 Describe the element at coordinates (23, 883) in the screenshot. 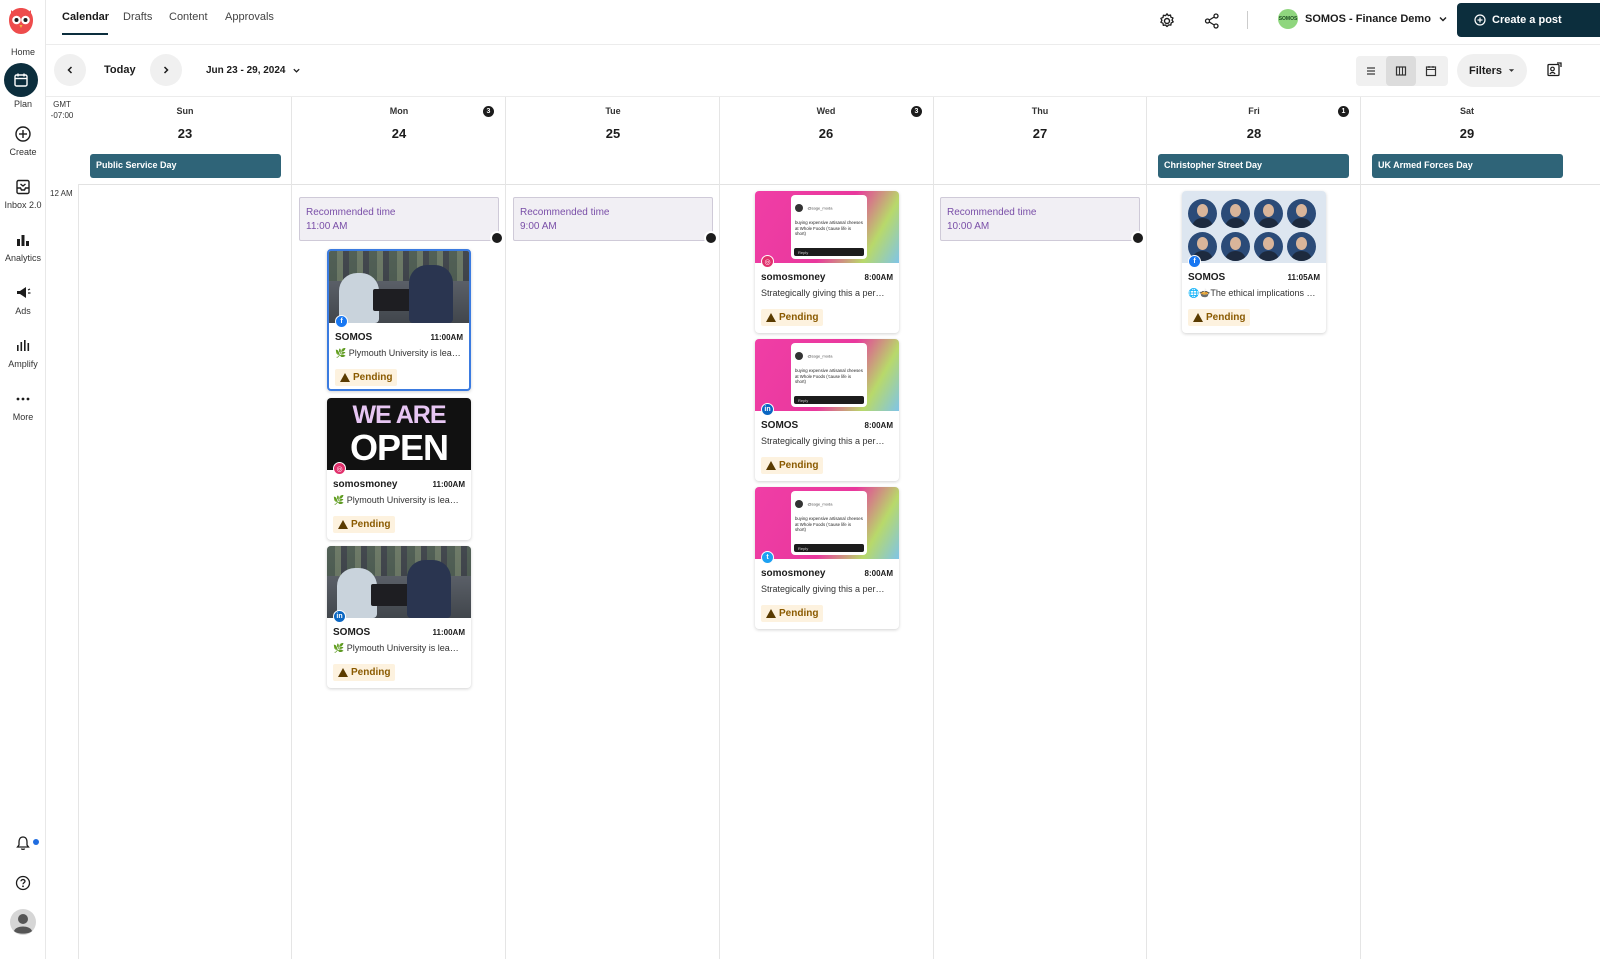

I see `help-button` at that location.